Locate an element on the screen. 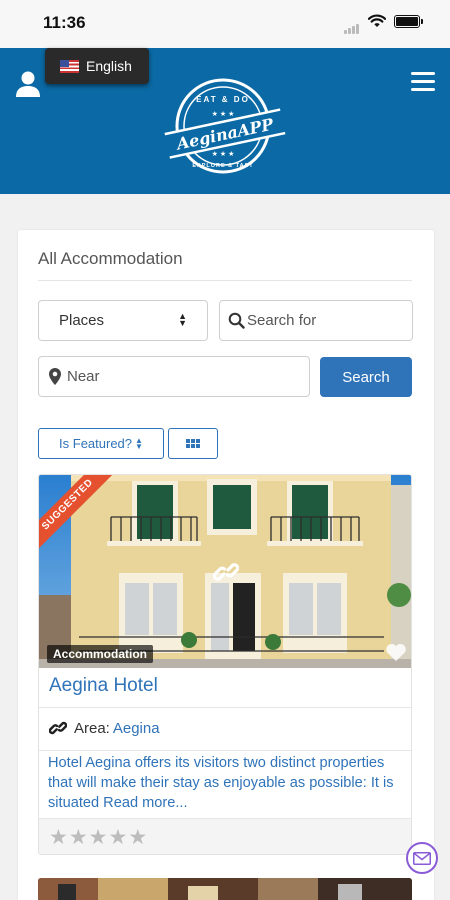  mail-icon is located at coordinates (422, 858).